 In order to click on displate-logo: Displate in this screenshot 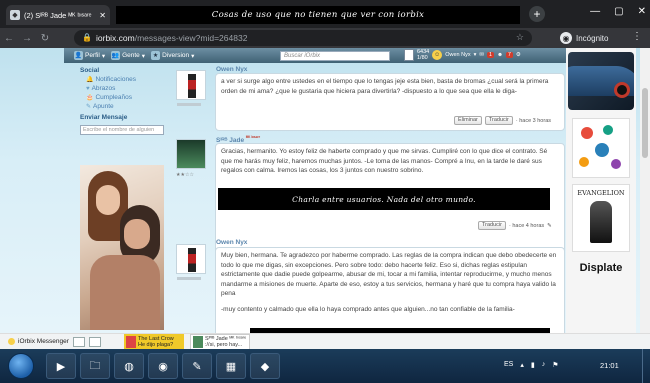, I will do `click(601, 268)`.